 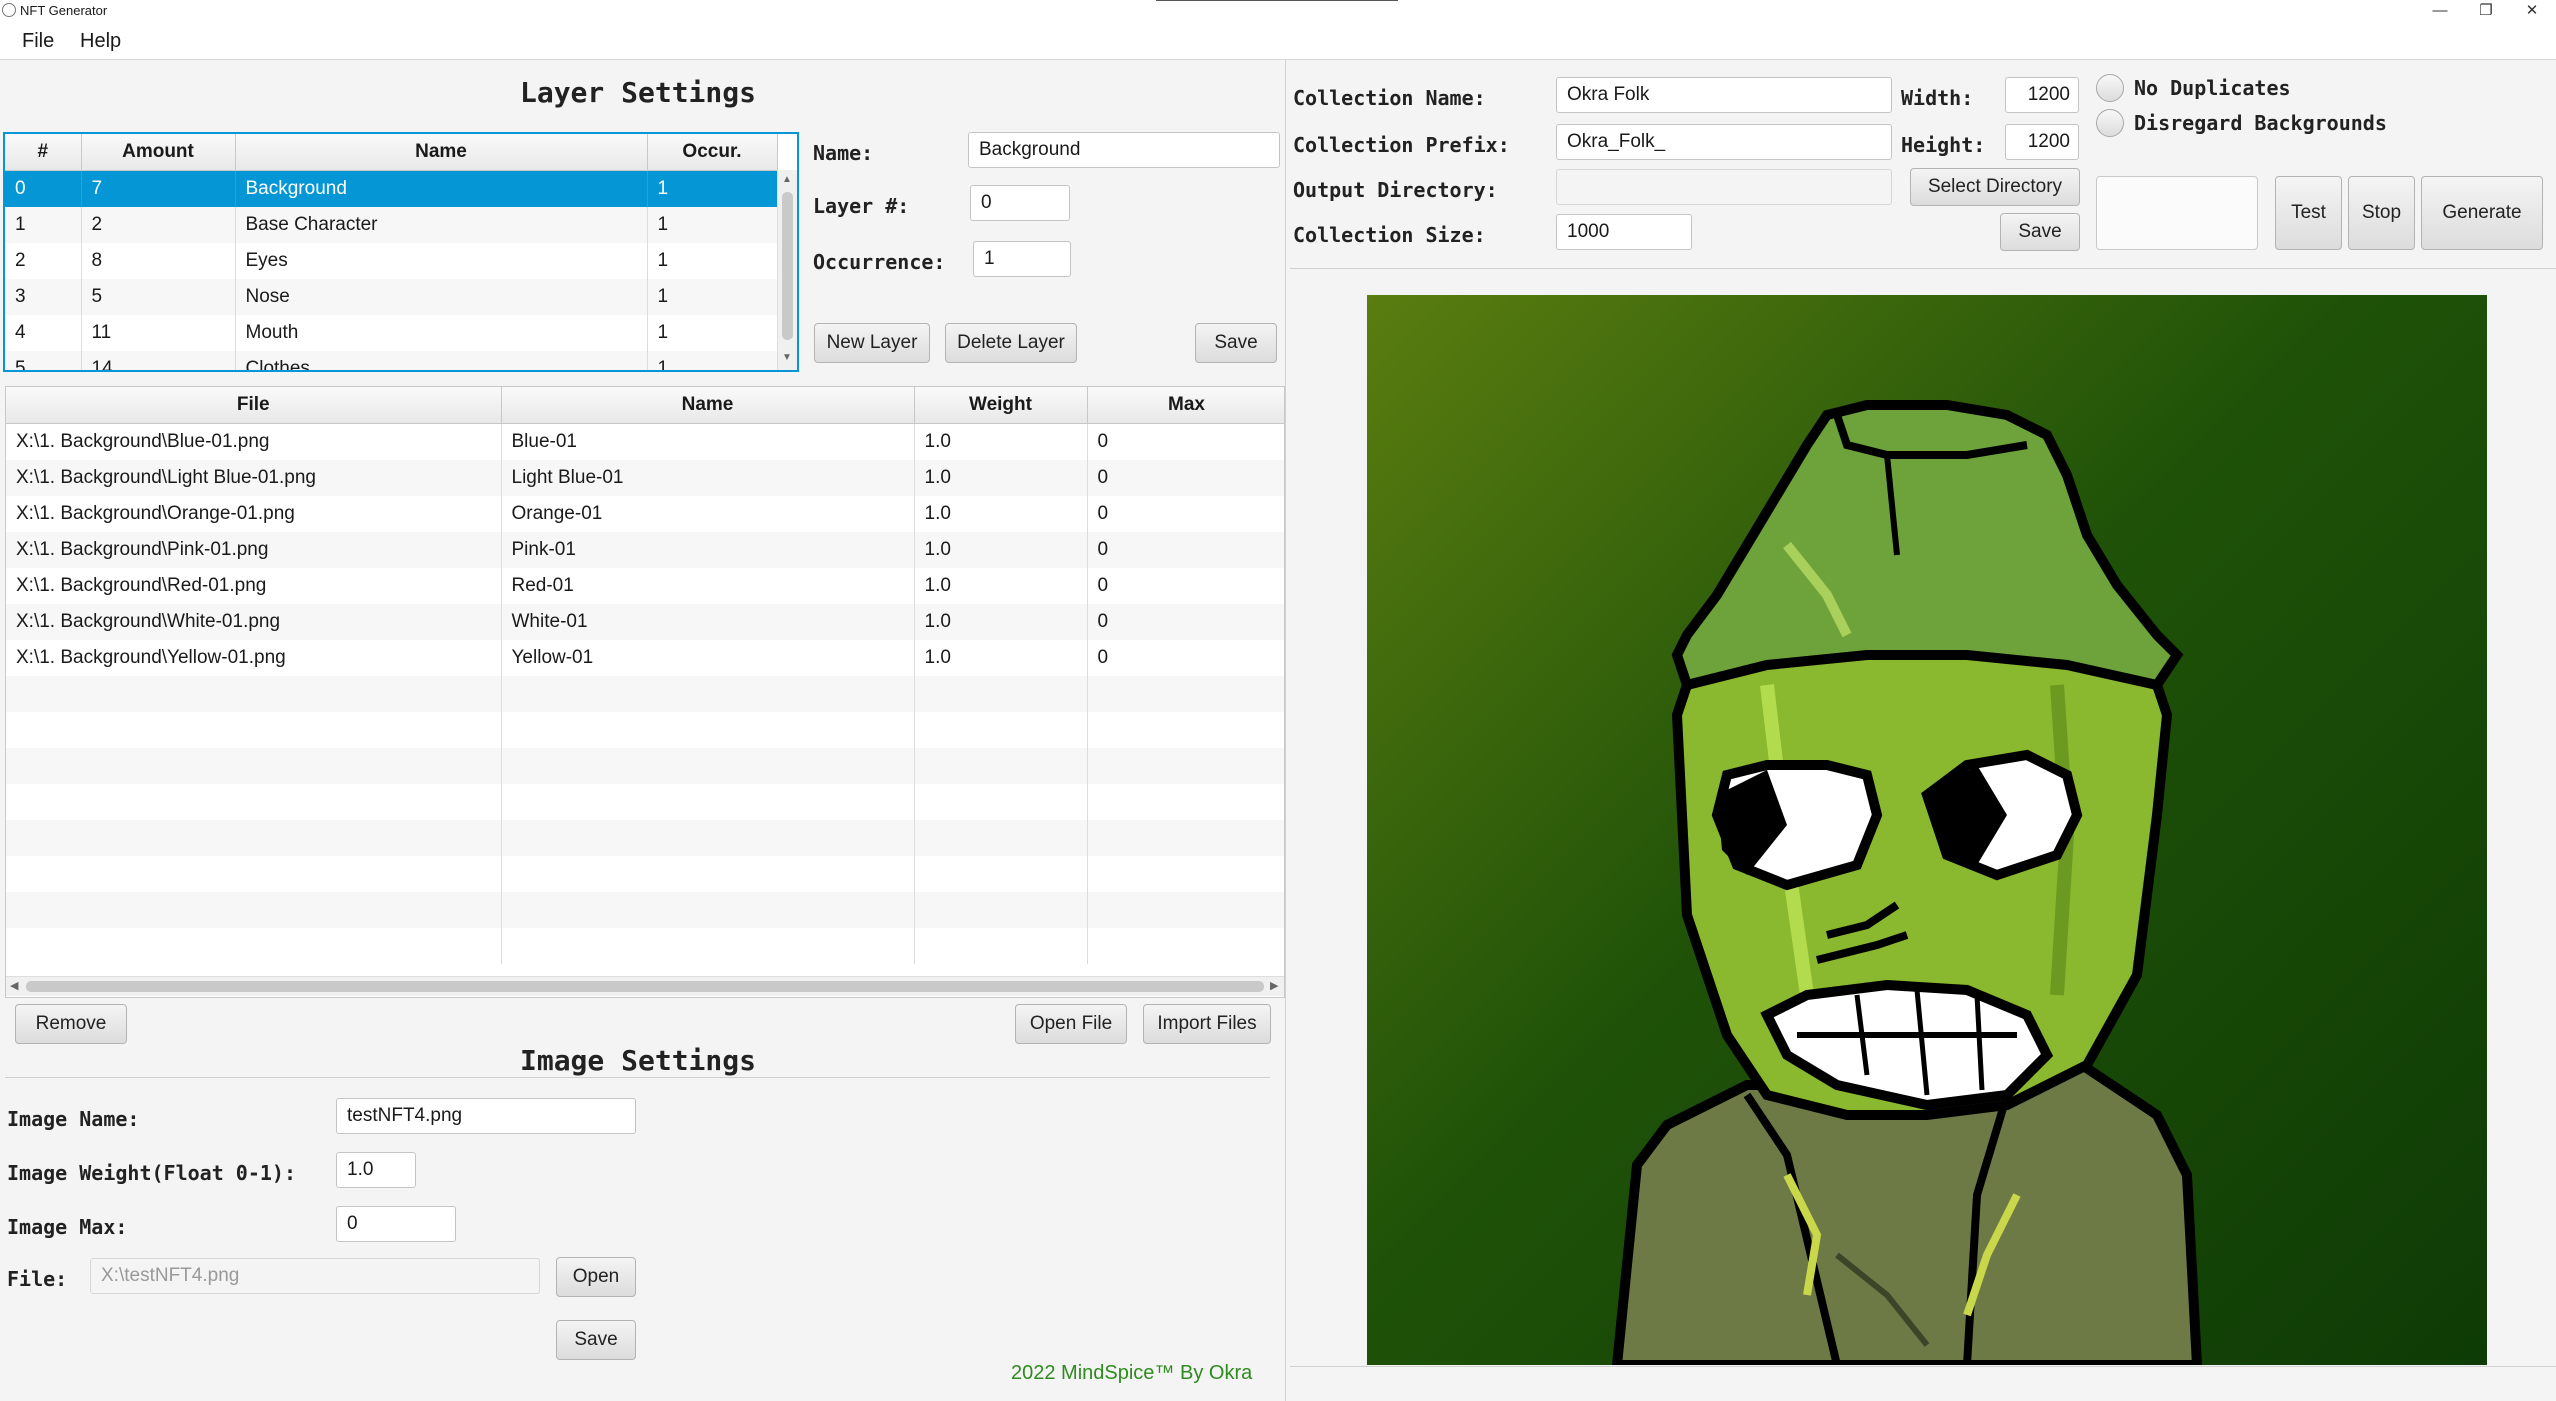 What do you see at coordinates (787, 179) in the screenshot?
I see `scroll-up-icon: ▲` at bounding box center [787, 179].